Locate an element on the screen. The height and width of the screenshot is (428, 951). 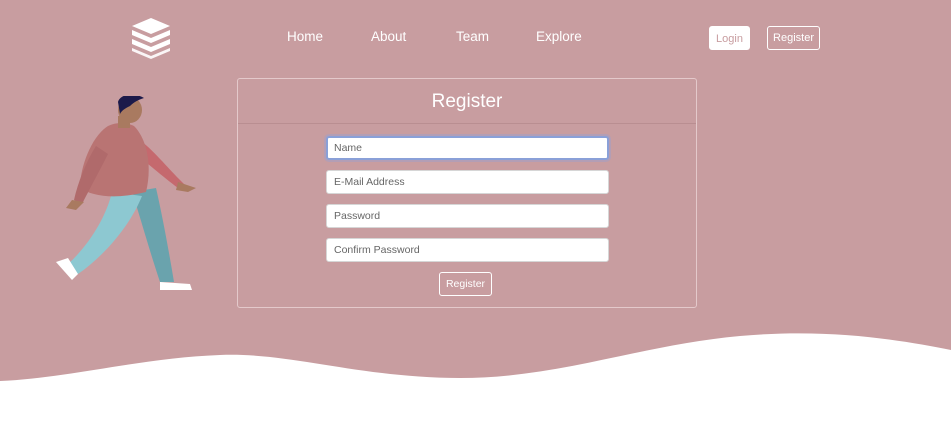
confirm-password-field is located at coordinates (467, 250).